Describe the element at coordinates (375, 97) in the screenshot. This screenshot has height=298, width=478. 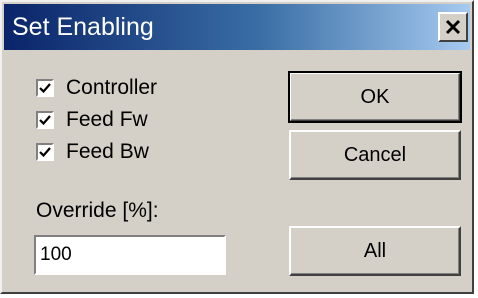
I see `ok-button: OK` at that location.